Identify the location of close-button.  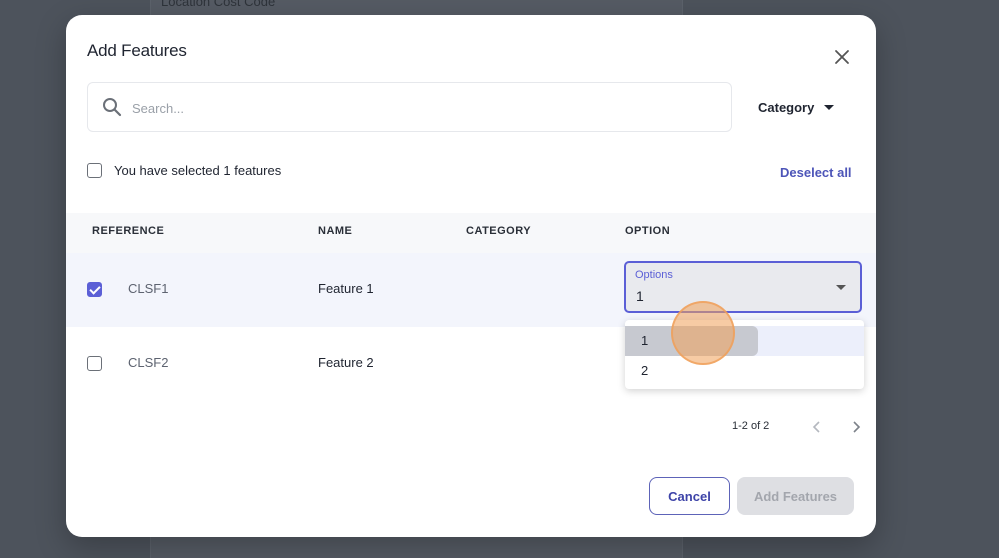
(842, 57).